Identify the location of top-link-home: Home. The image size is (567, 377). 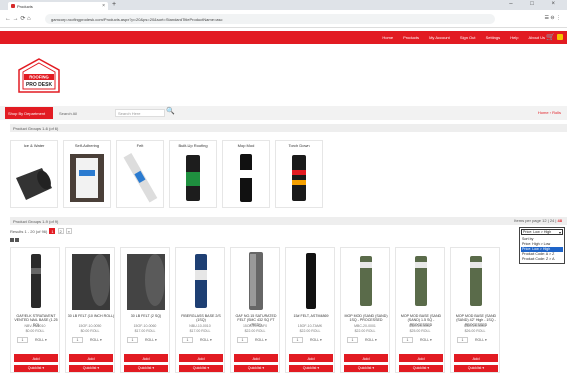
(387, 37).